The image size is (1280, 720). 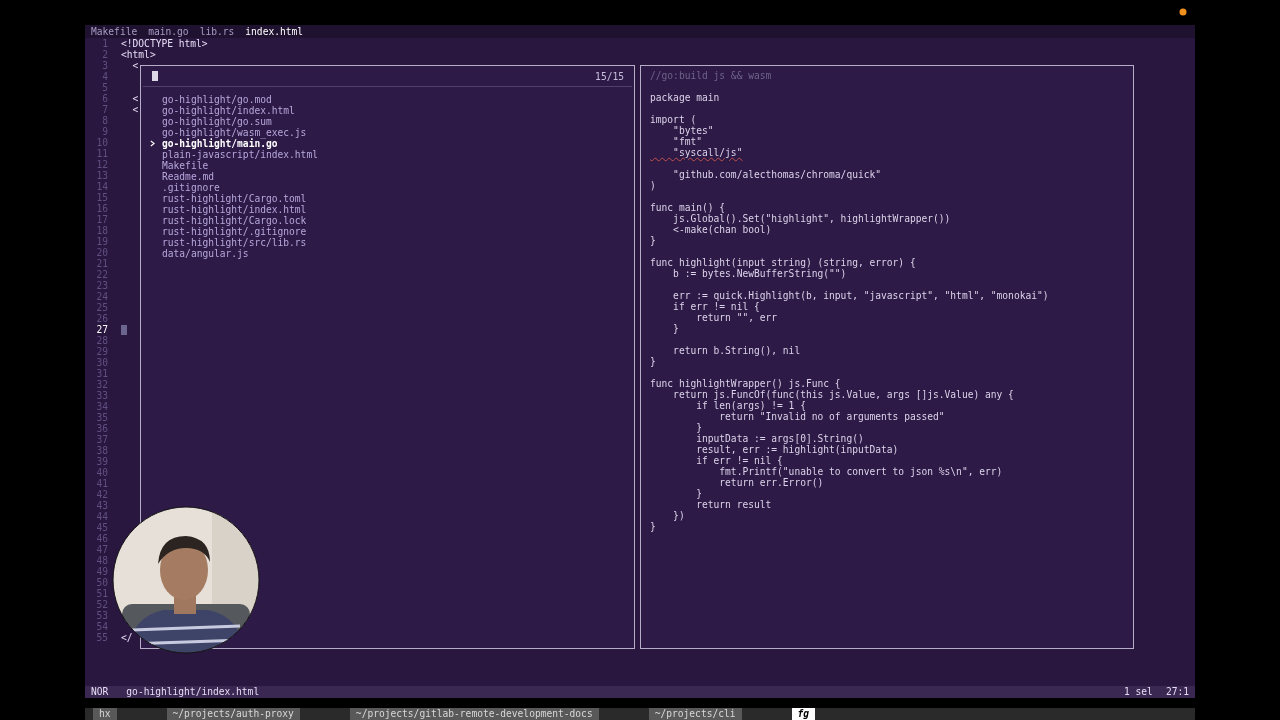 I want to click on line-number: 15, so click(x=102, y=197).